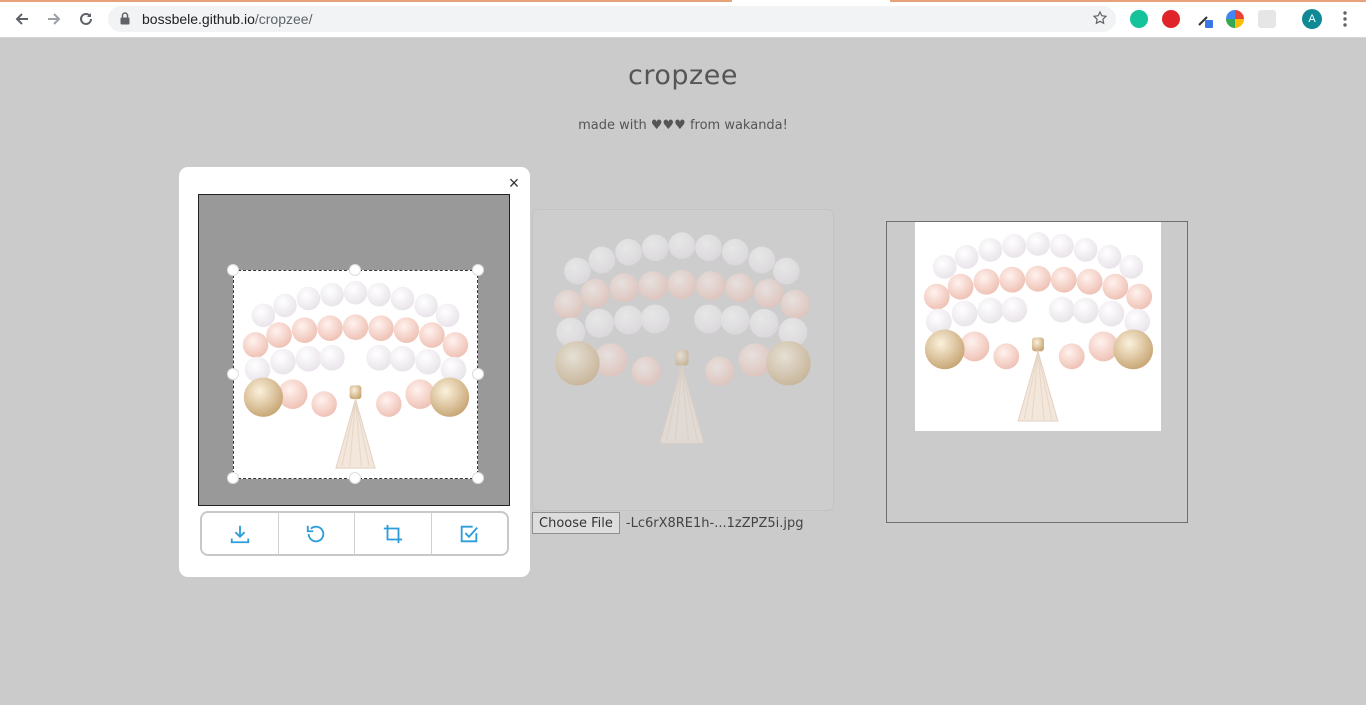 Image resolution: width=1366 pixels, height=705 pixels. Describe the element at coordinates (683, 125) in the screenshot. I see `page-subtitle: made with ♥♥♥ from wakanda!` at that location.